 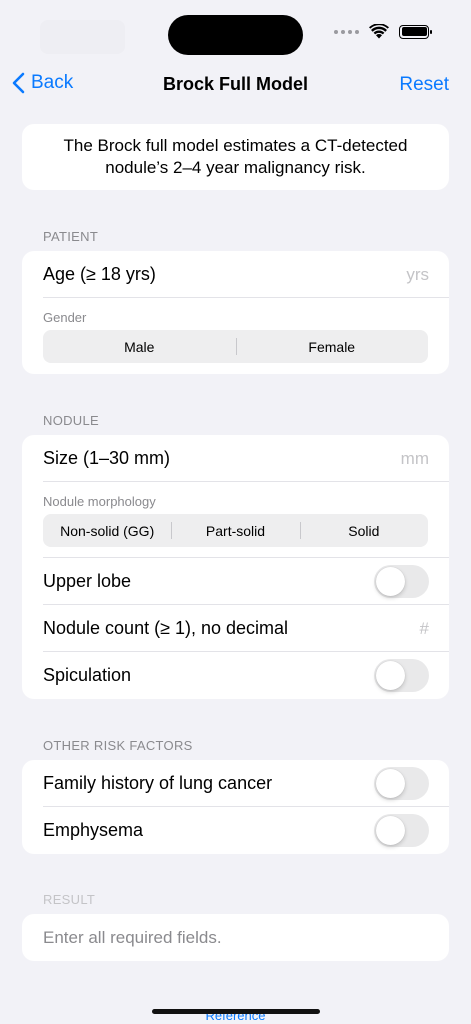 I want to click on status-bar, so click(x=235, y=35).